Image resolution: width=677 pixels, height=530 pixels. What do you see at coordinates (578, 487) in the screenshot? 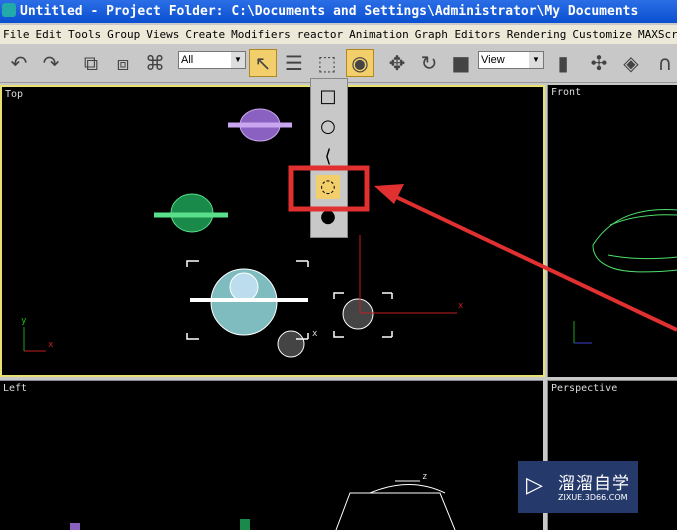
I see `watermark-logo: ▷ 溜溜自学 ZIXUE.3D66.COM` at bounding box center [578, 487].